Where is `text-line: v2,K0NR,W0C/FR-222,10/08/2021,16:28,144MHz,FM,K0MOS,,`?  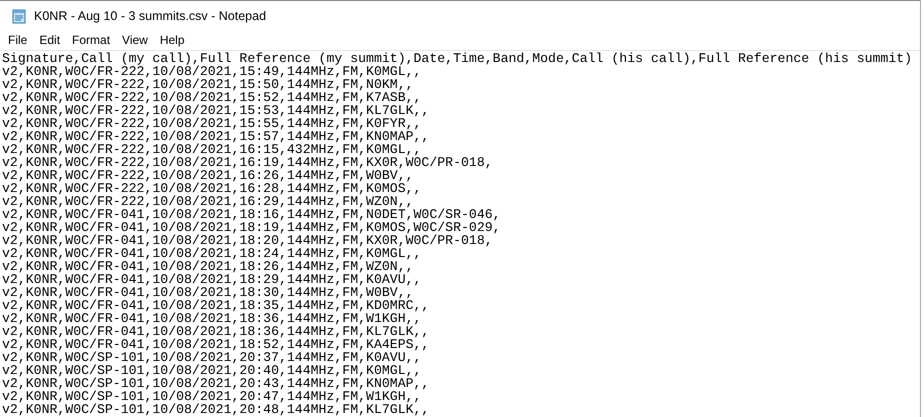
text-line: v2,K0NR,W0C/FR-222,10/08/2021,16:28,144MHz,FM,K0MOS,, is located at coordinates (212, 188).